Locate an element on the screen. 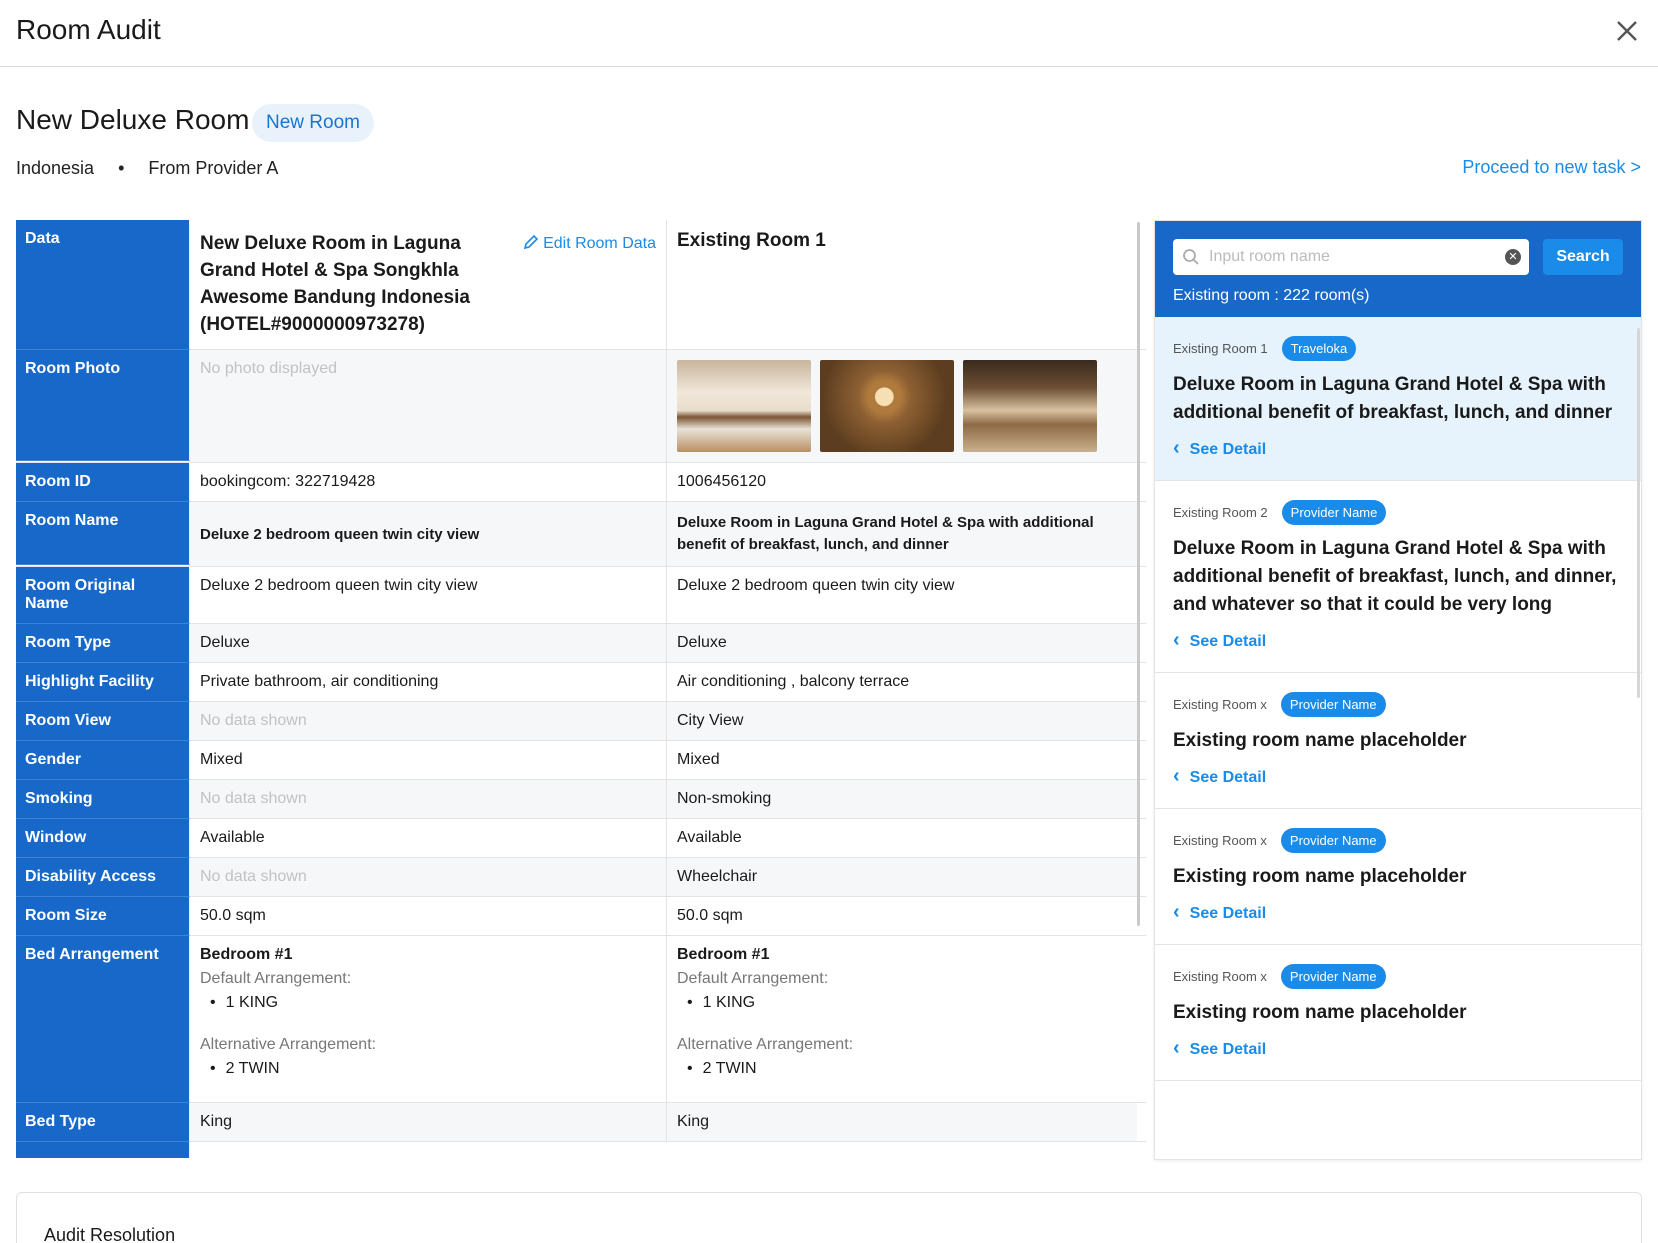 The width and height of the screenshot is (1658, 1243). table-row: Gender Mixed Mixed is located at coordinates (581, 760).